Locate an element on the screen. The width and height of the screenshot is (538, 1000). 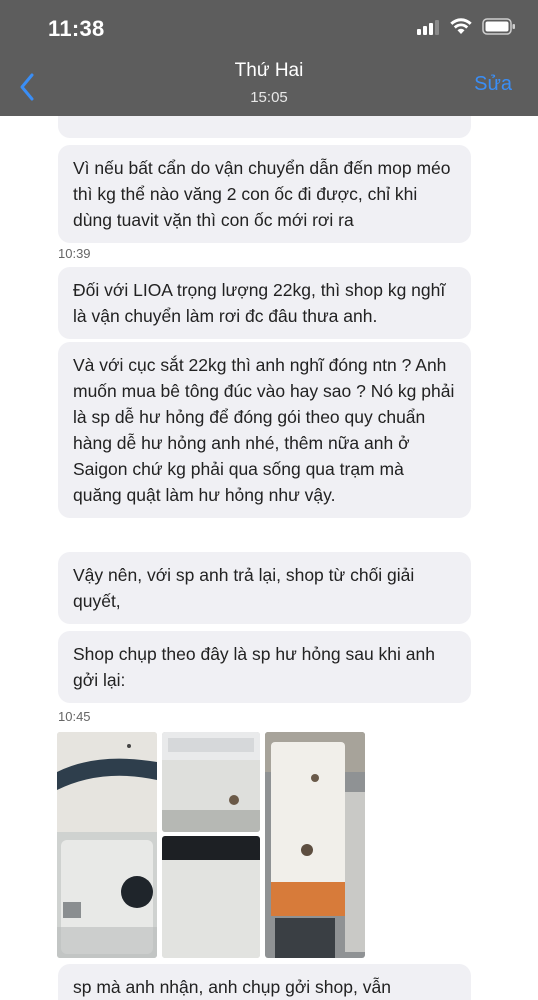
message-text: sp mà anh nhận, anh chụp gởi shop, vẫn is located at coordinates (232, 987).